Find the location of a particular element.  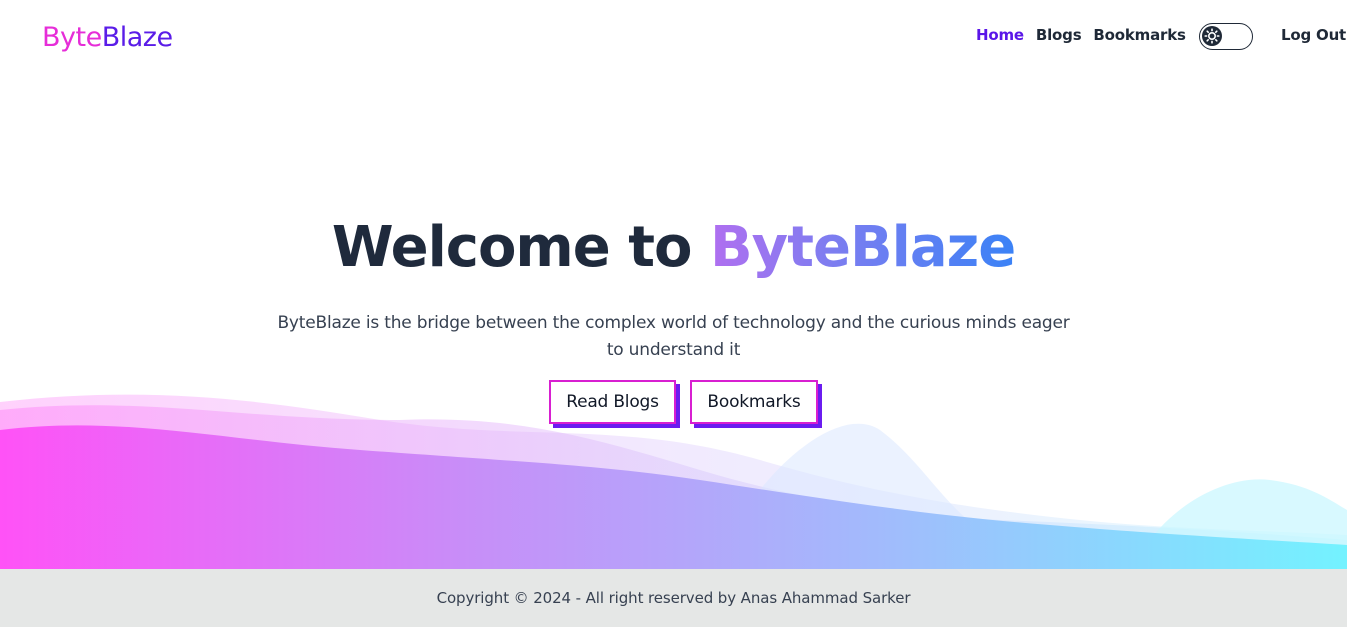

navbar: ByteBlaze Home Blogs Bookmarks Log Out is located at coordinates (673, 36).